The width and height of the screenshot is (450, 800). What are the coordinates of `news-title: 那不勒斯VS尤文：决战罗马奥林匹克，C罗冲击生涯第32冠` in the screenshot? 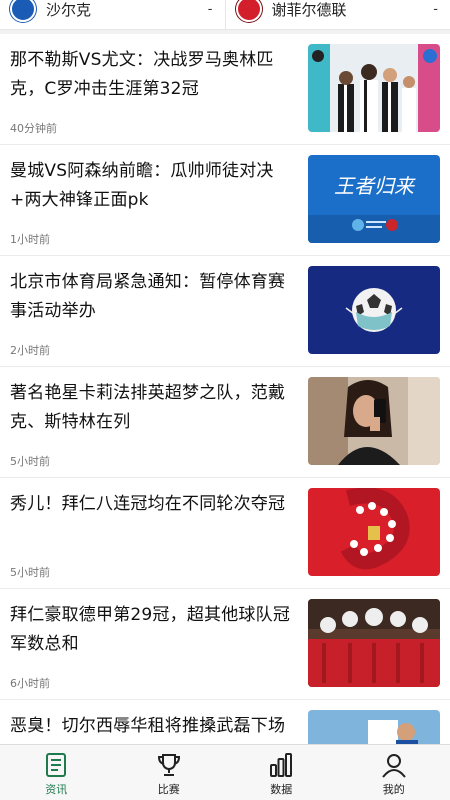 It's located at (142, 74).